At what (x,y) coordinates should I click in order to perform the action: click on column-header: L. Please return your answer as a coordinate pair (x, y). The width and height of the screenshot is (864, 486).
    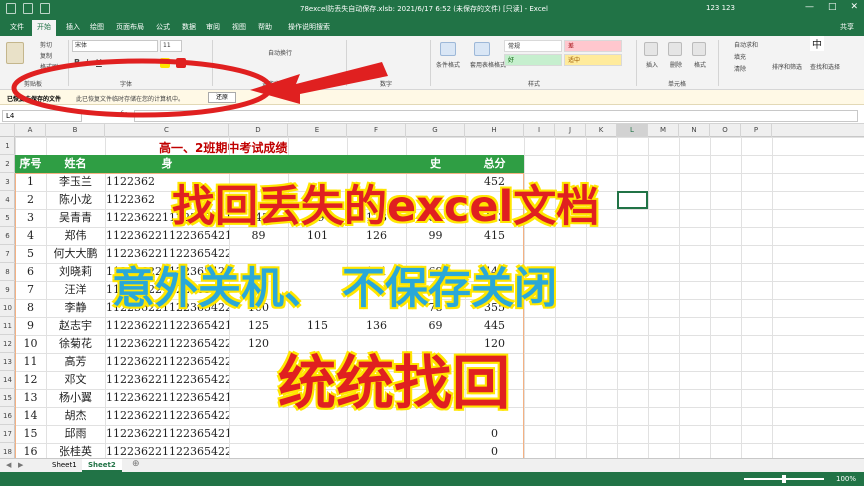
    Looking at the image, I should click on (632, 130).